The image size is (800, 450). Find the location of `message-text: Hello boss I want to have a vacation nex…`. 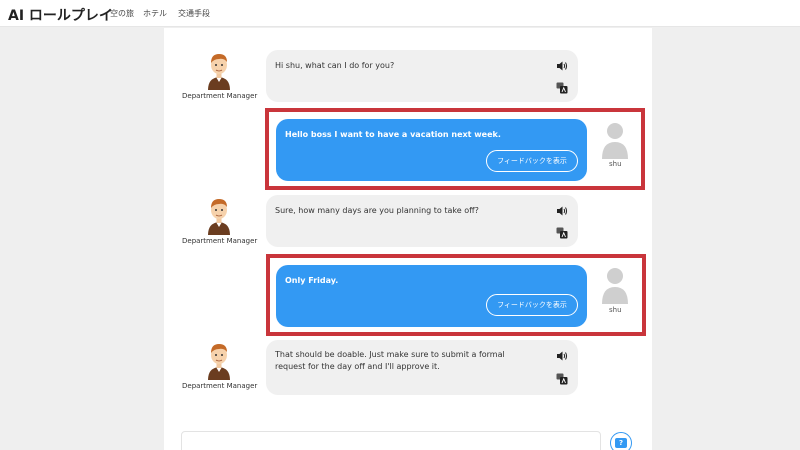

message-text: Hello boss I want to have a vacation nex… is located at coordinates (393, 134).